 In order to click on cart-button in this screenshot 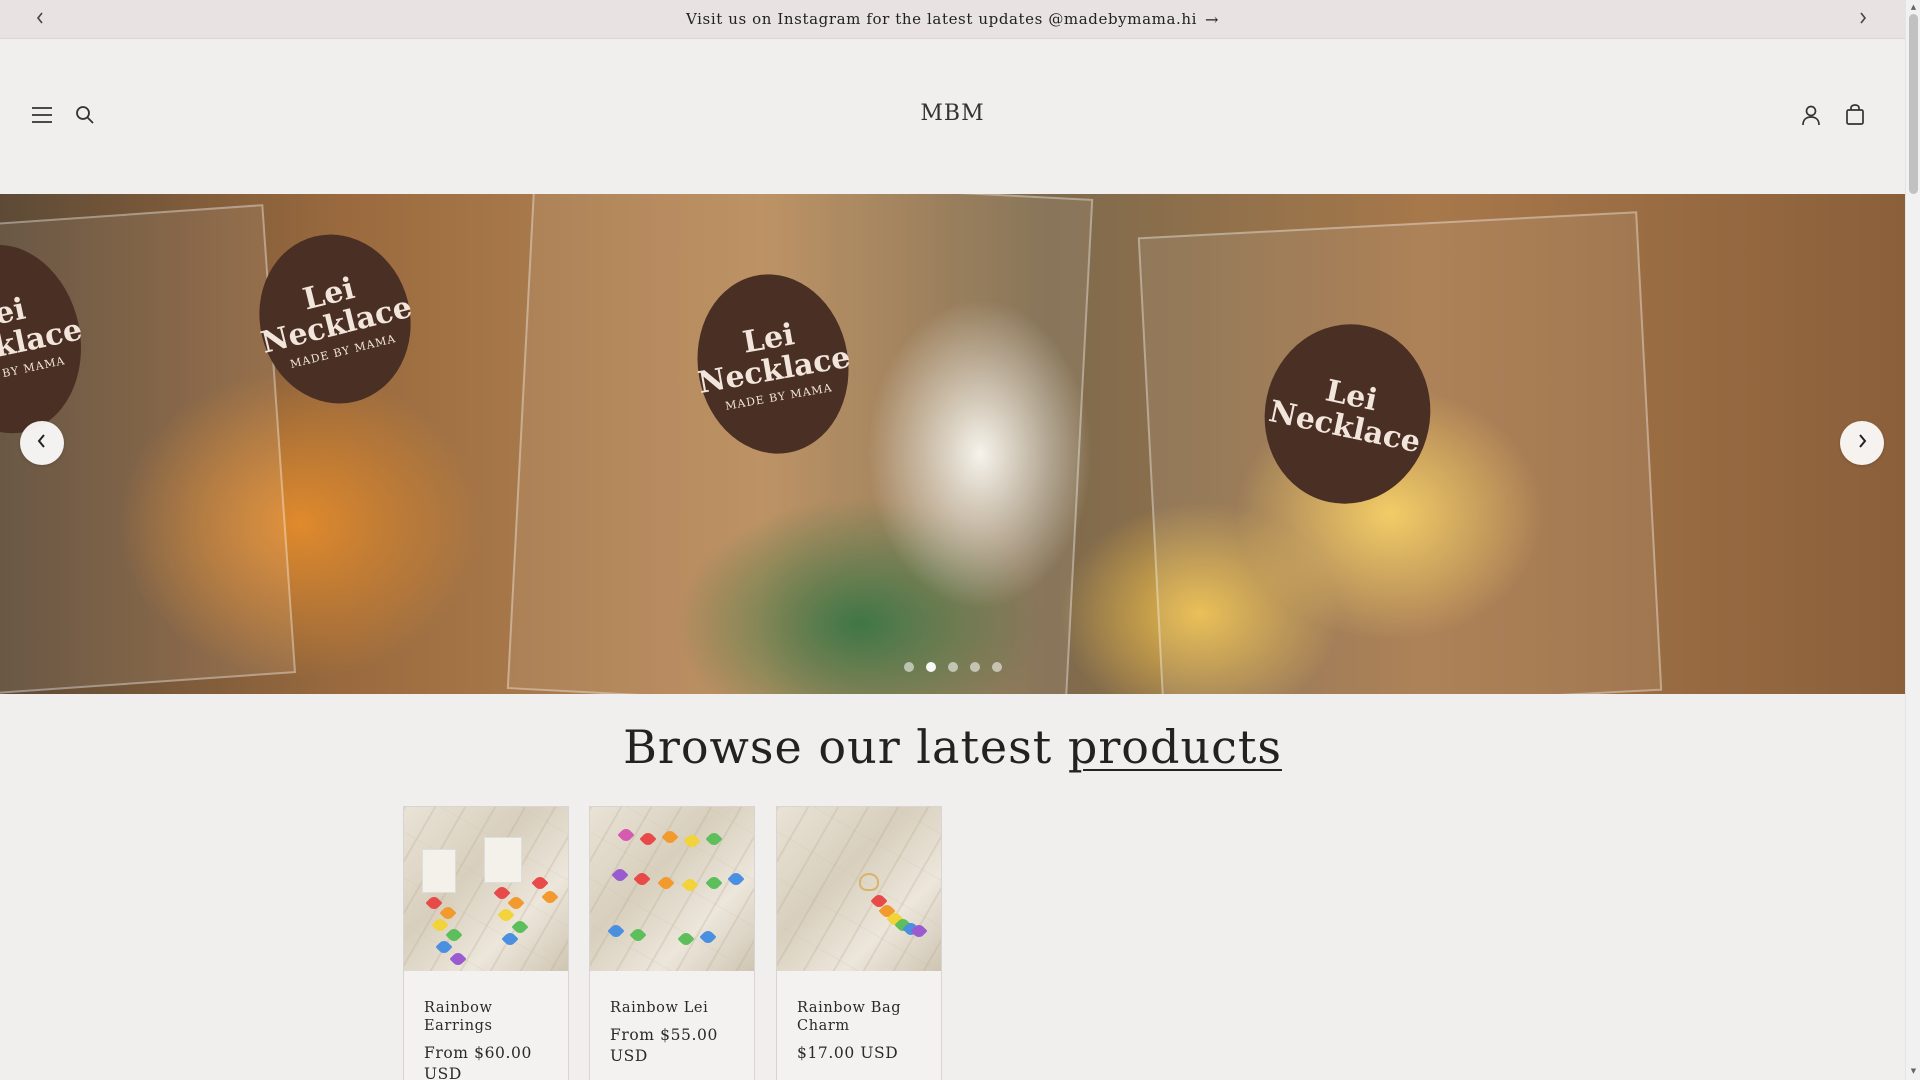, I will do `click(1855, 117)`.